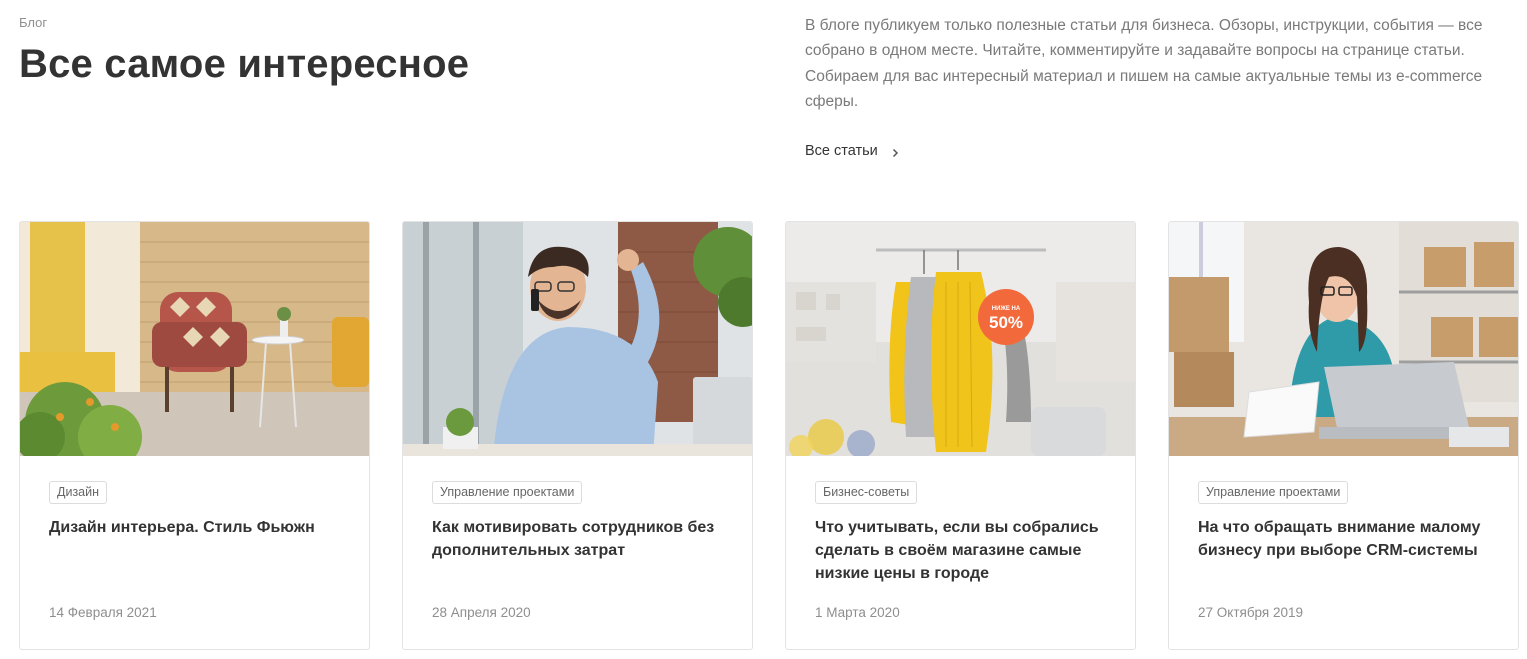  I want to click on clothes-rack-sale-photo, so click(960, 339).